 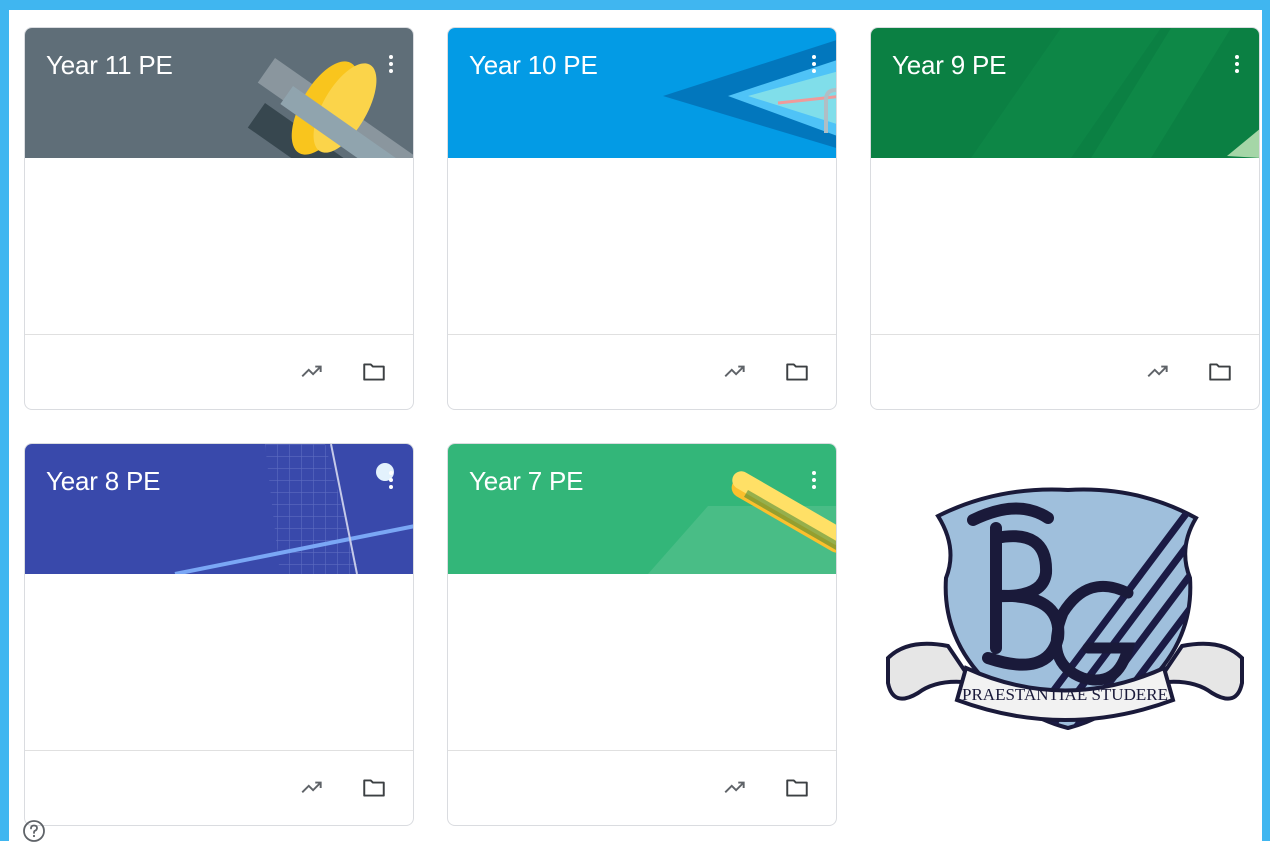 I want to click on field-illustration, so click(x=1115, y=93).